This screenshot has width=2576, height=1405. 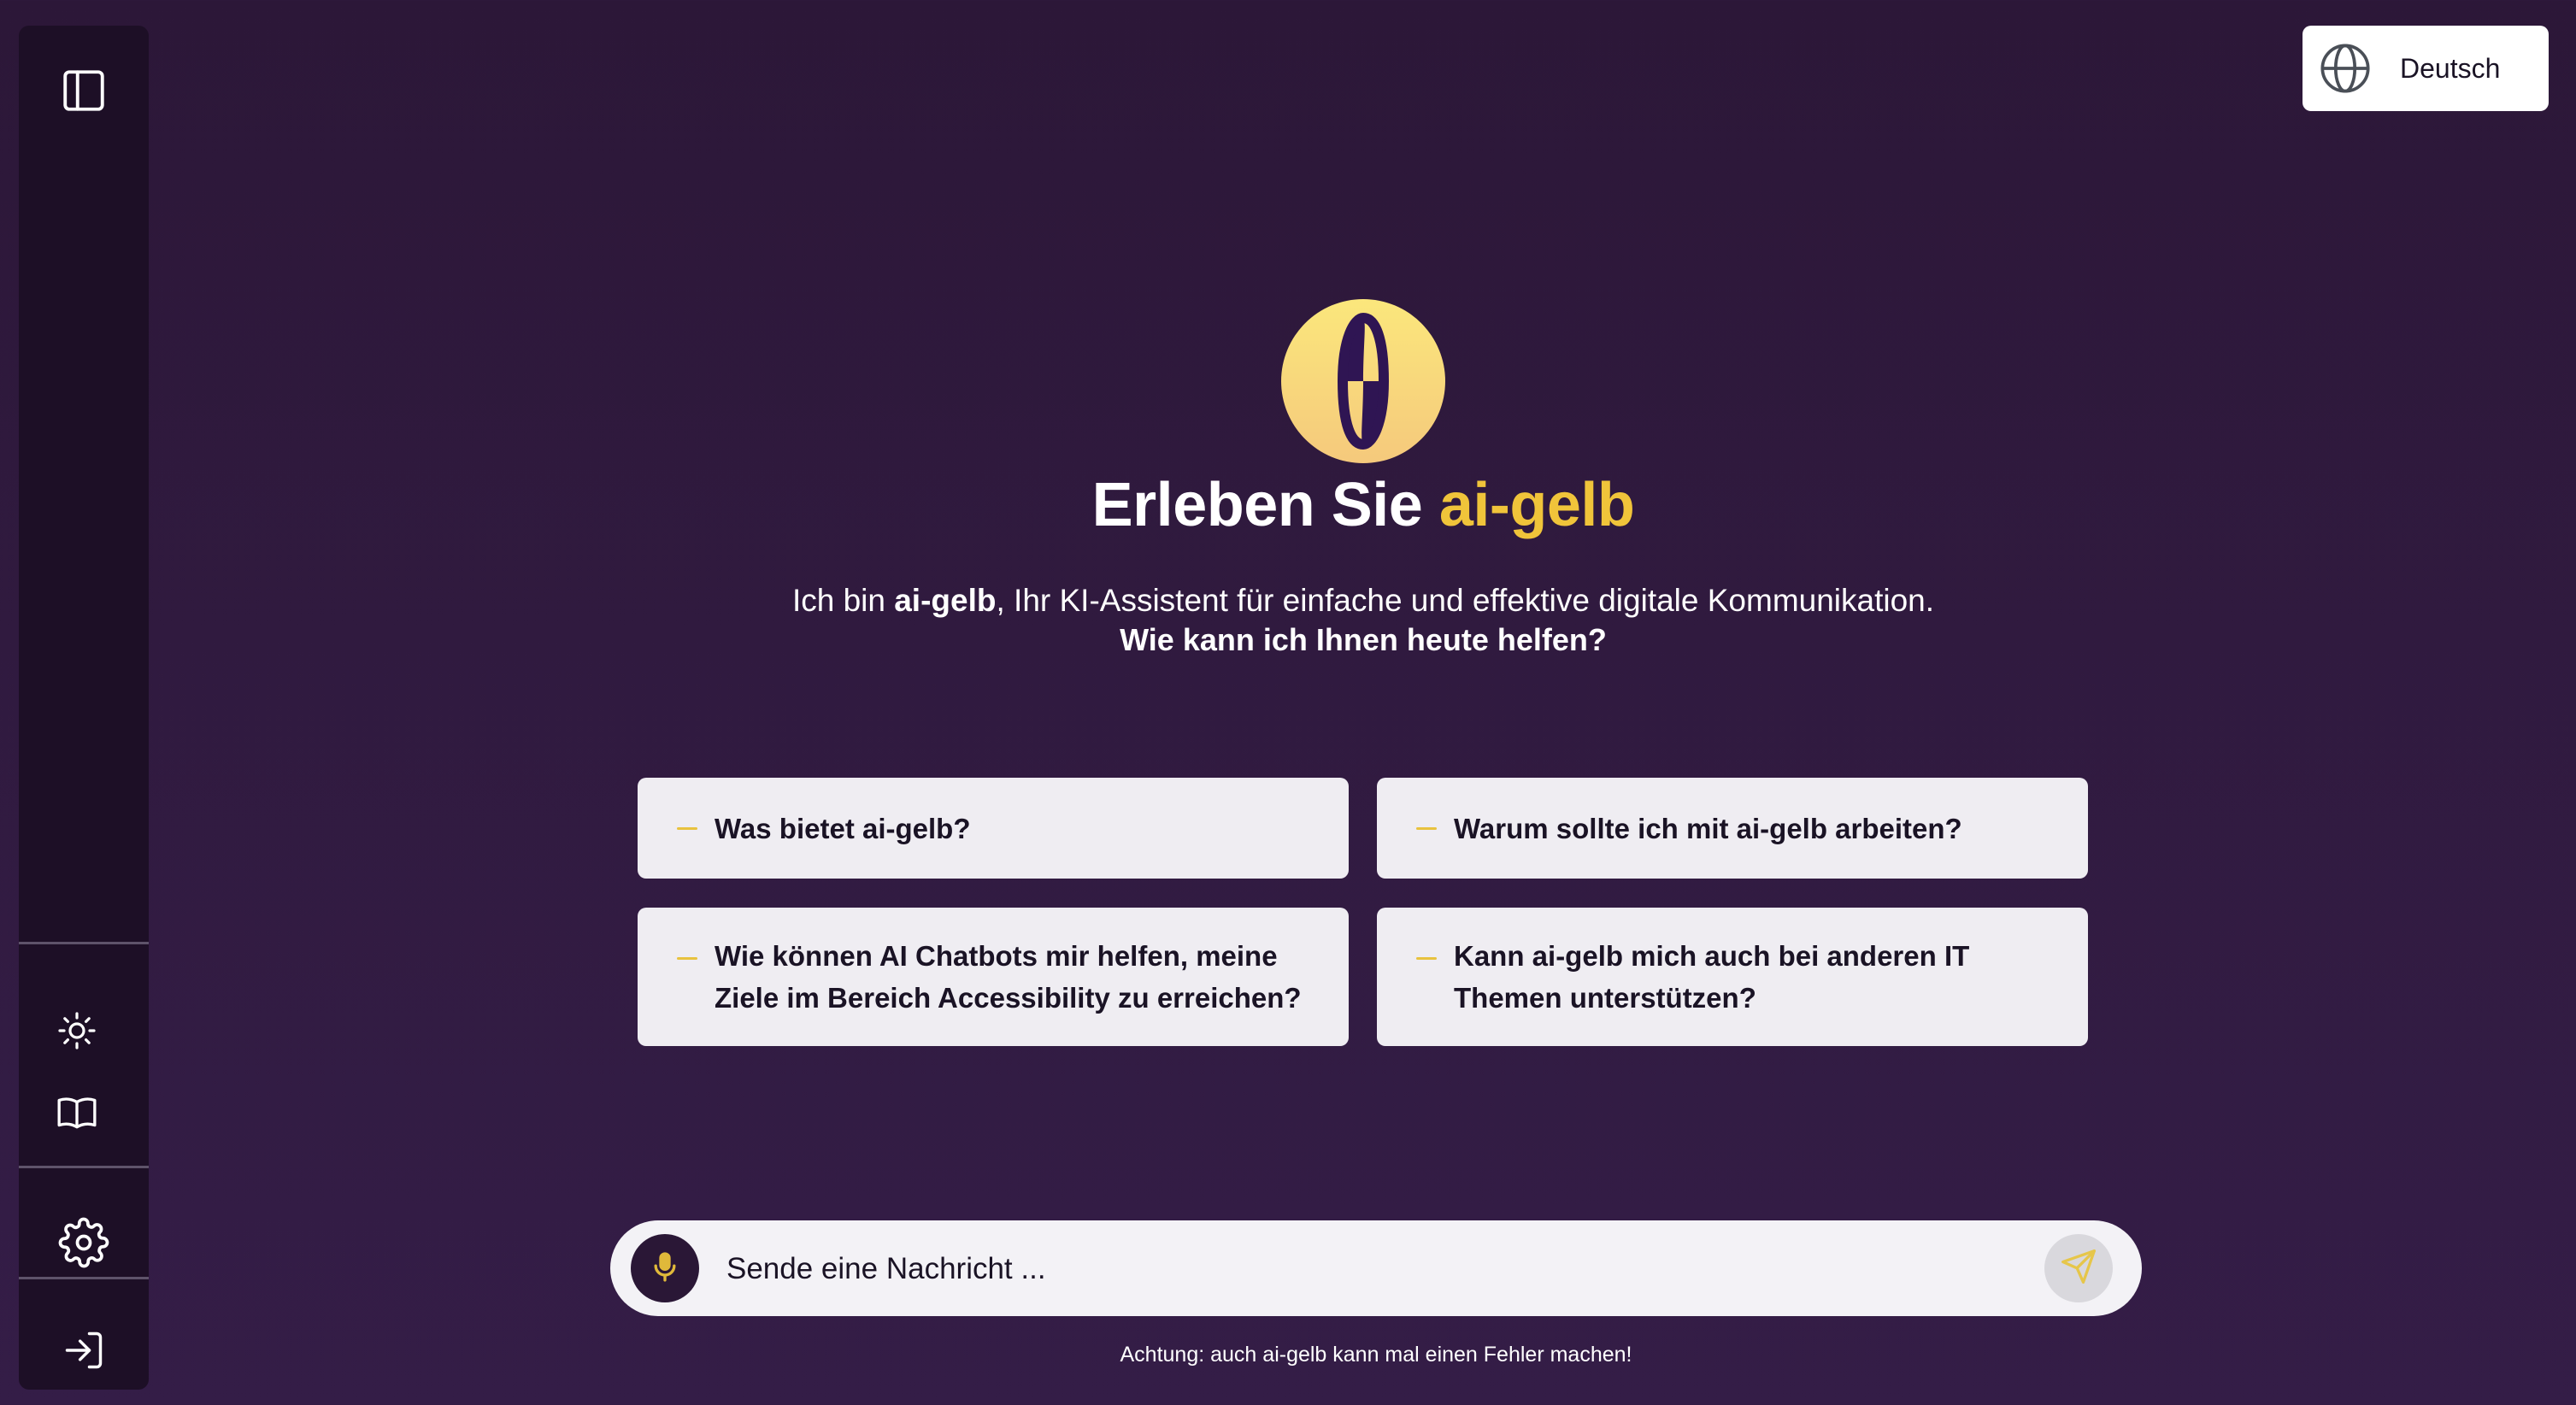 What do you see at coordinates (843, 828) in the screenshot?
I see `suggestion-text: Was bietet ai-gelb?` at bounding box center [843, 828].